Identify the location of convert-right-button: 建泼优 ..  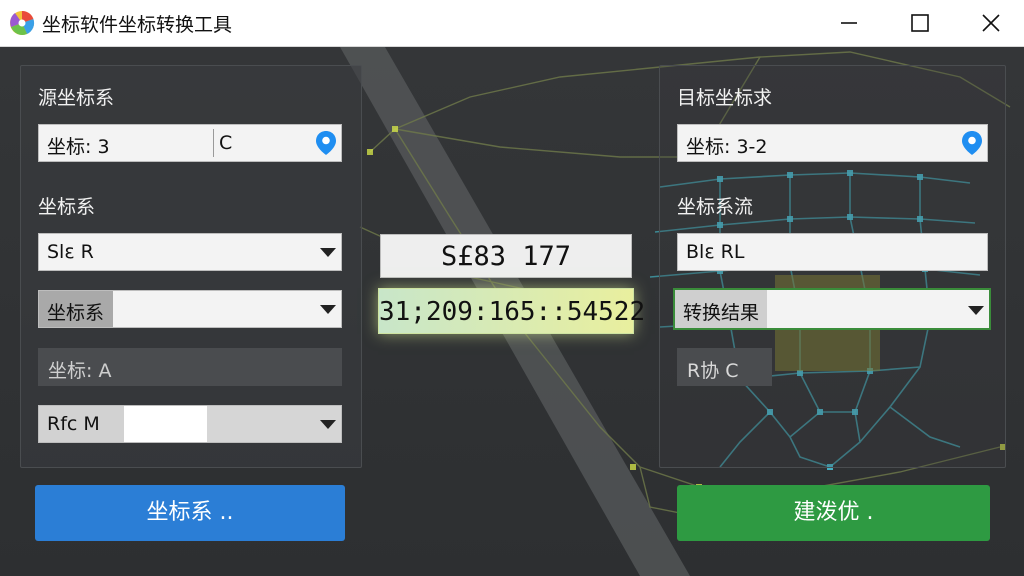
(833, 513).